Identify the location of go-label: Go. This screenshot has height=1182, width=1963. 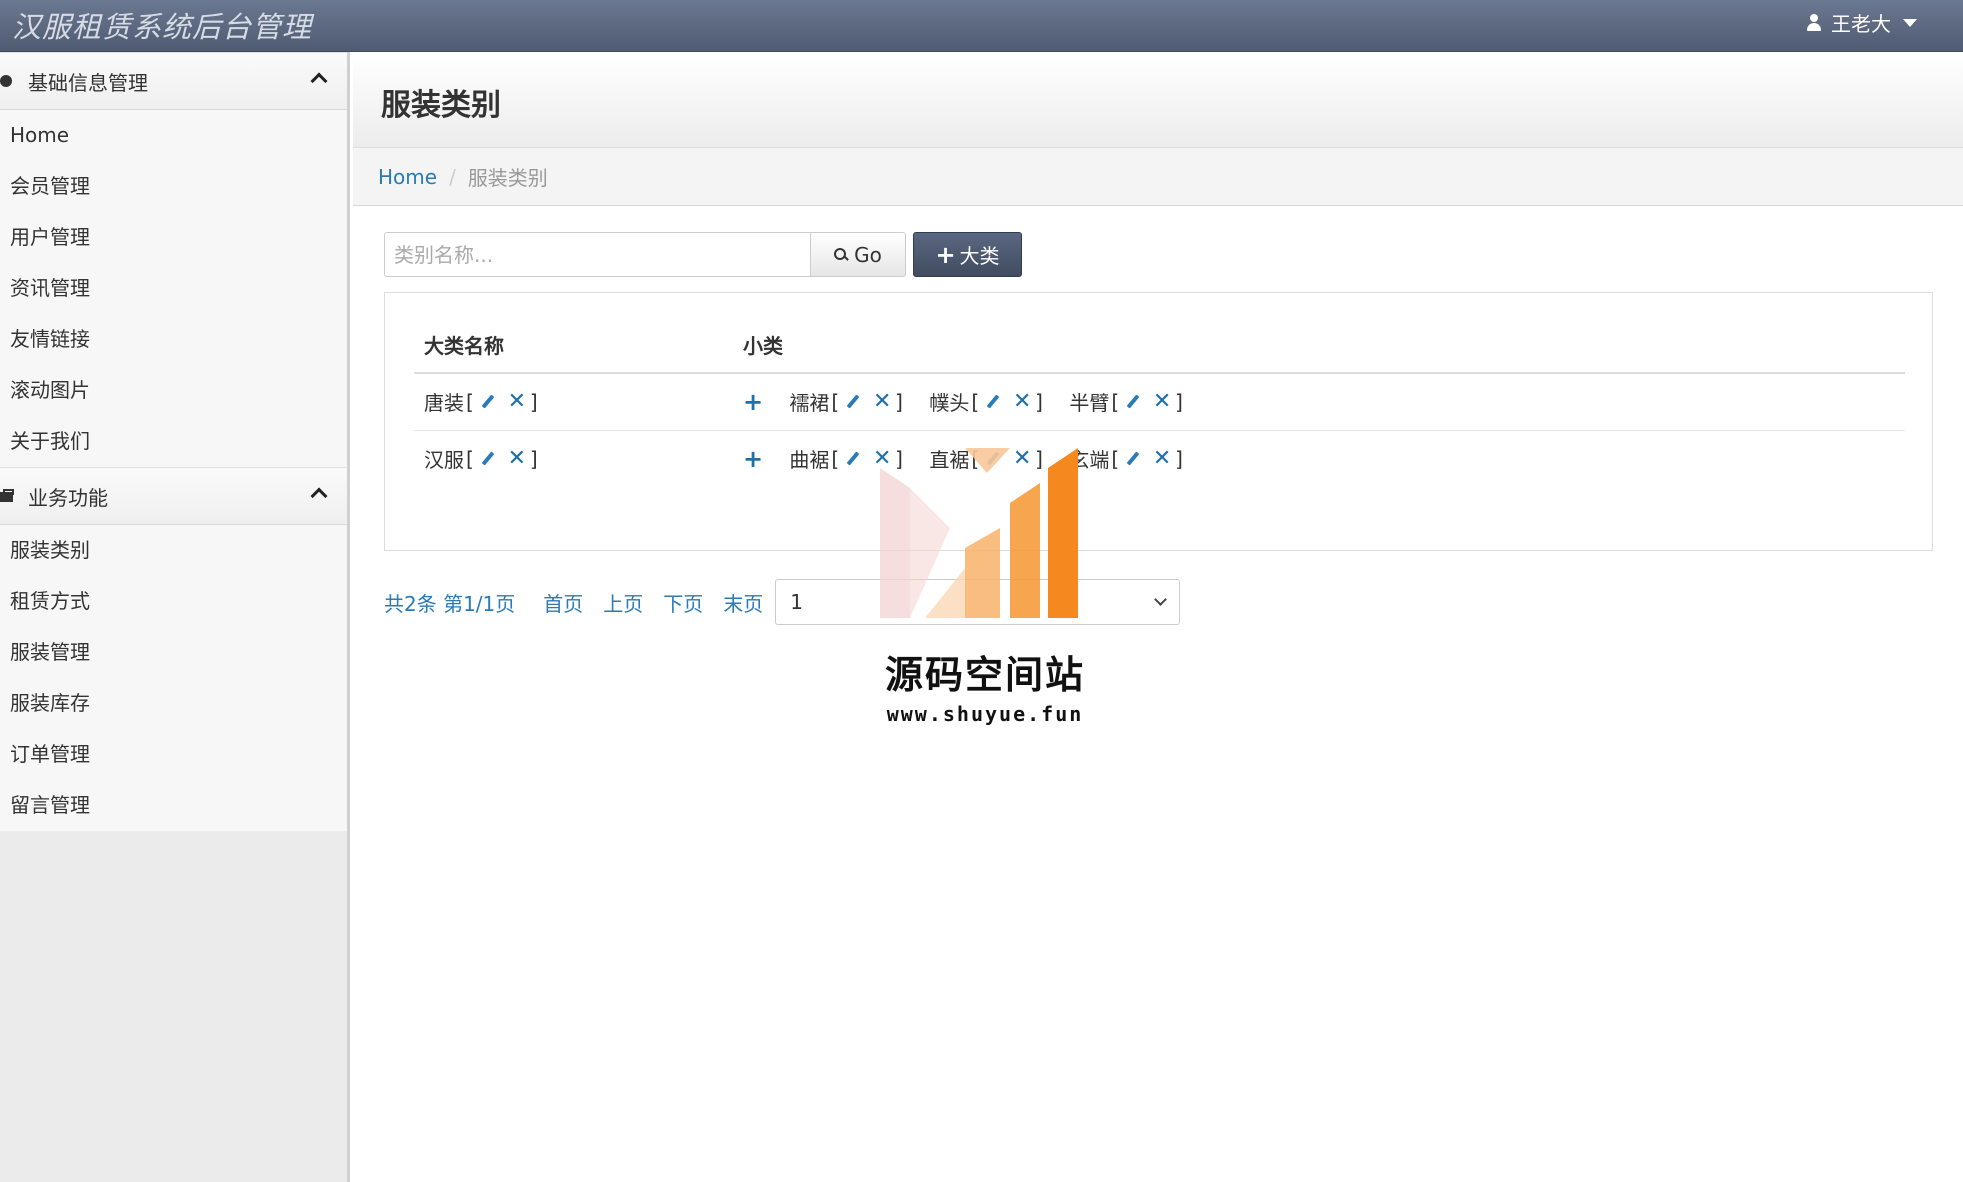
(868, 254).